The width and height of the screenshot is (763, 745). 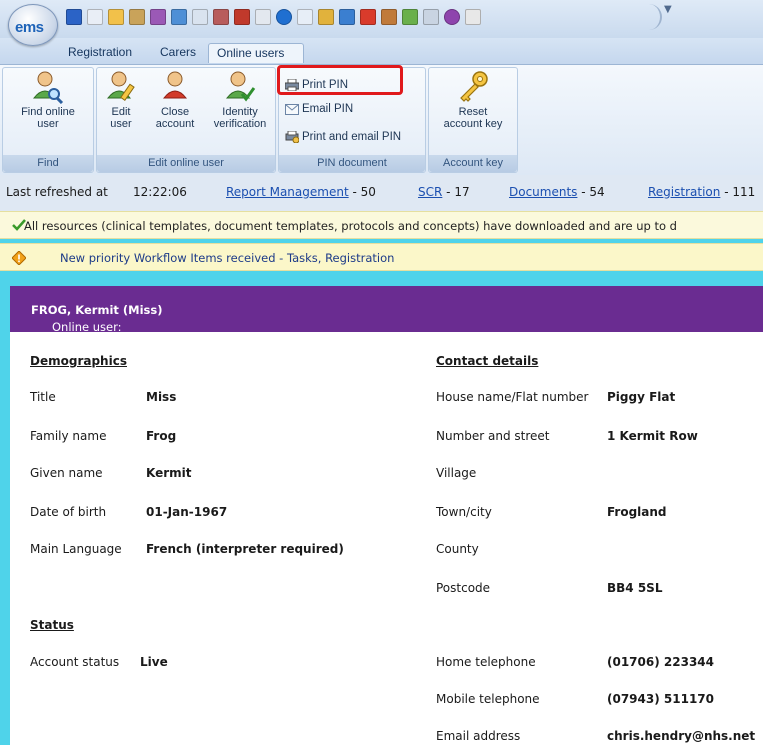 I want to click on mobile-telephone-label: Mobile telephone, so click(x=488, y=699).